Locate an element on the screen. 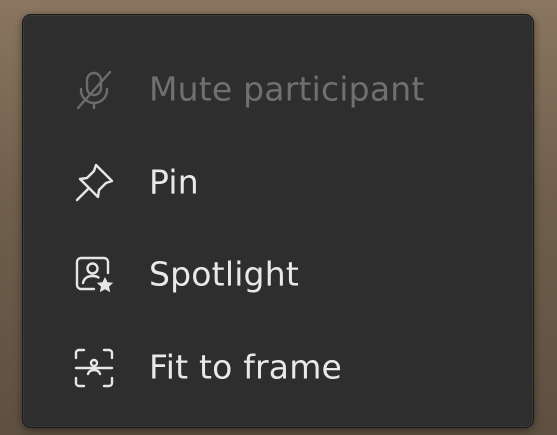 This screenshot has height=435, width=557. pin-icon is located at coordinates (94, 183).